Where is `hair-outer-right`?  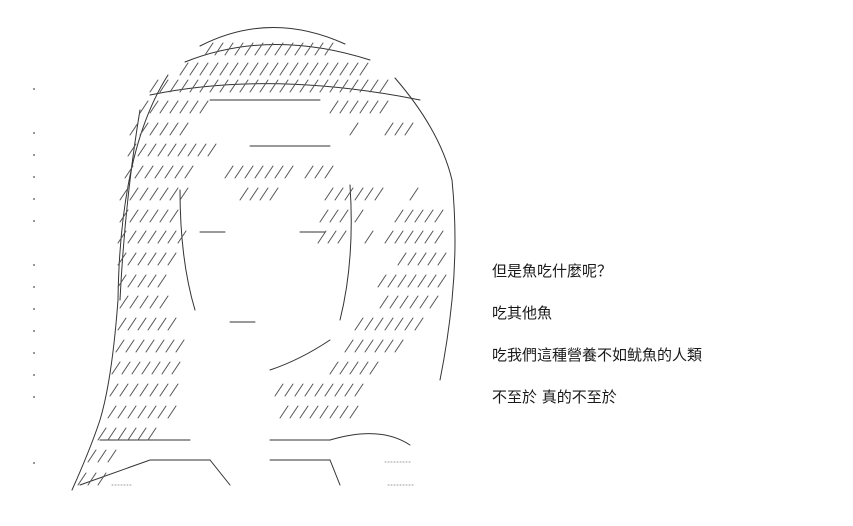 hair-outer-right is located at coordinates (425, 229).